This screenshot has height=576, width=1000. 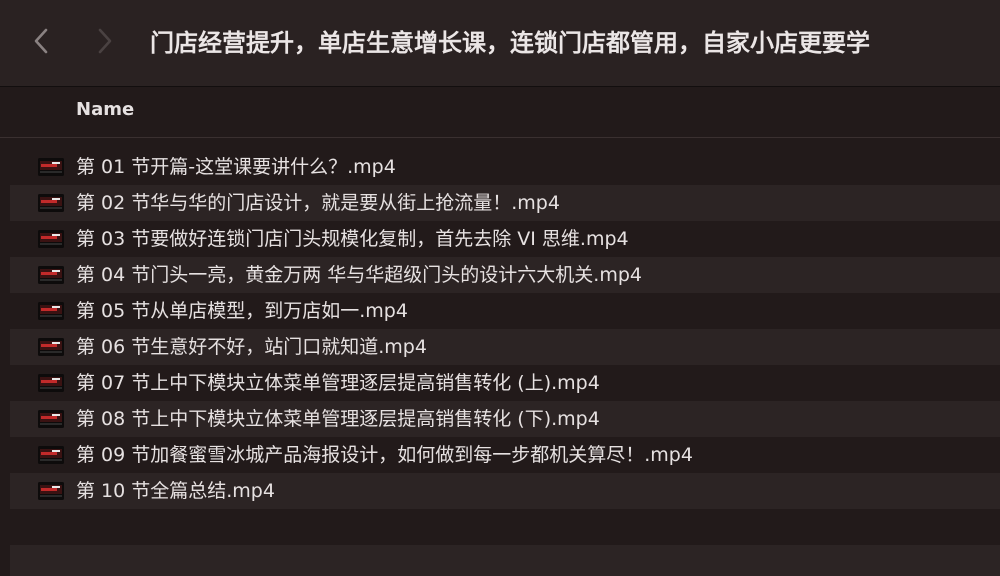 I want to click on list-item: 第 06 节生意好不好，站门口就知道.mp4, so click(x=505, y=347).